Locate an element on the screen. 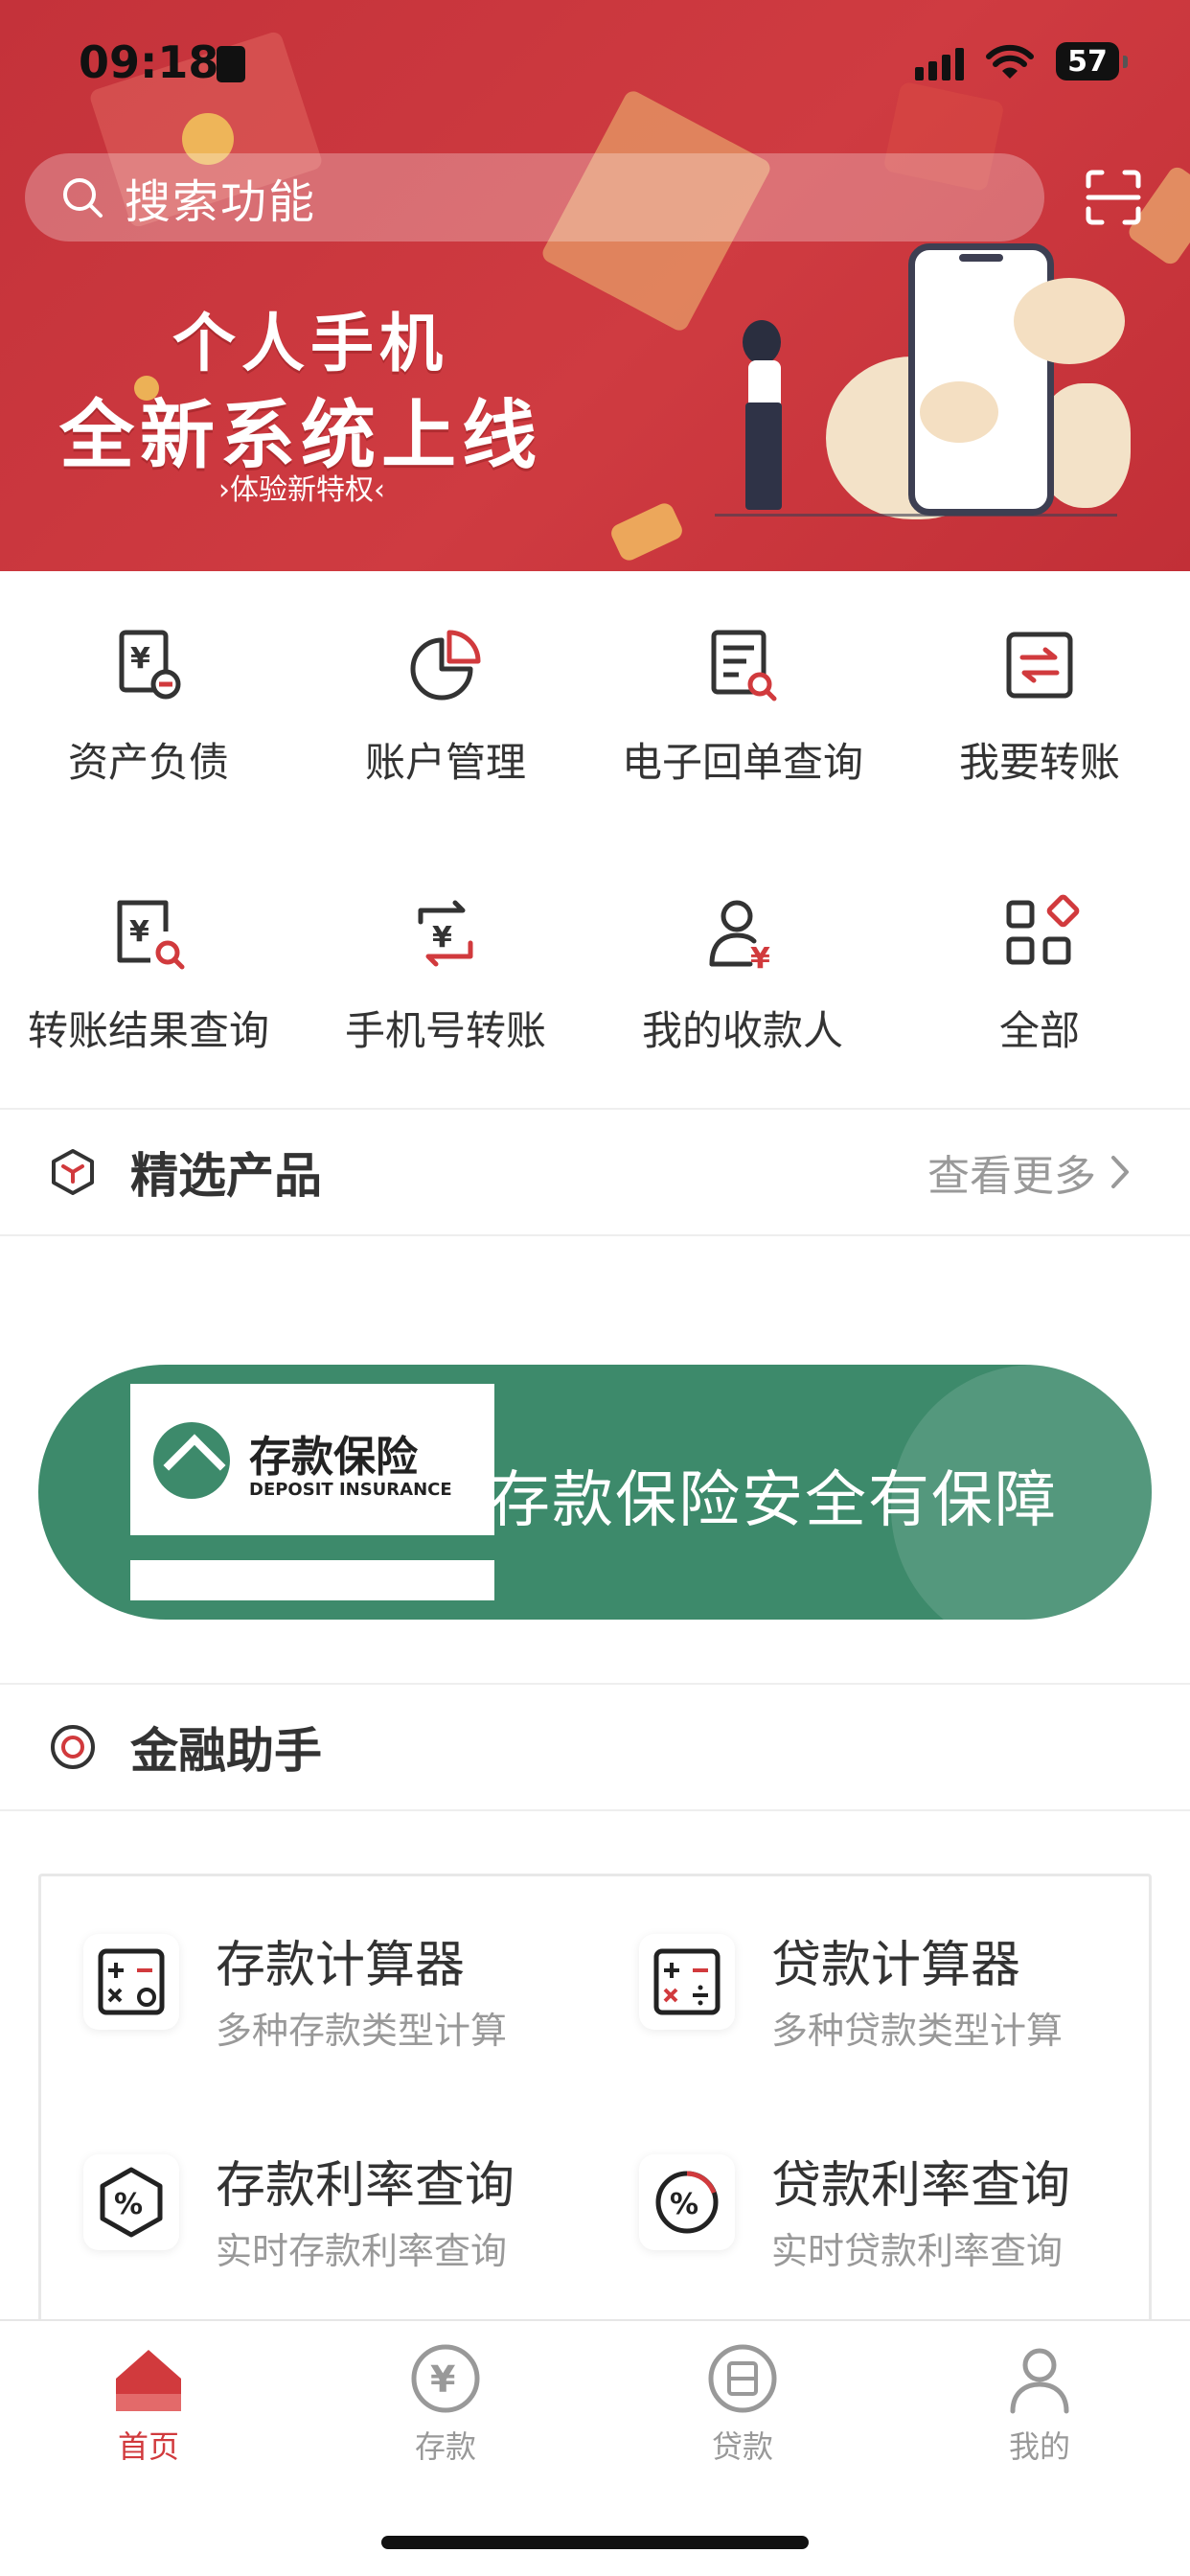  logo-brand-en: DEPOSIT INSURANCE is located at coordinates (350, 1490).